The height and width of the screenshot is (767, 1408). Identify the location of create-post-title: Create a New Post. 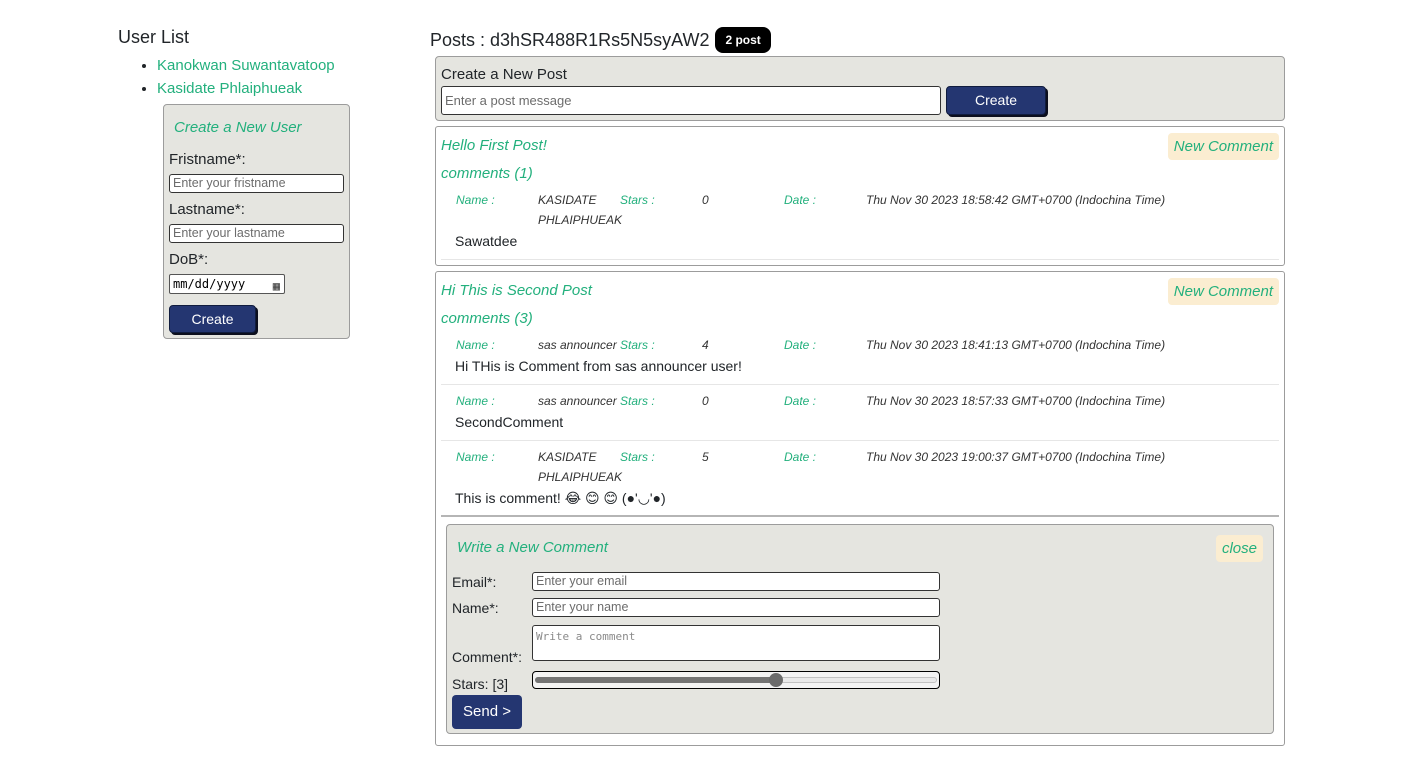
(504, 74).